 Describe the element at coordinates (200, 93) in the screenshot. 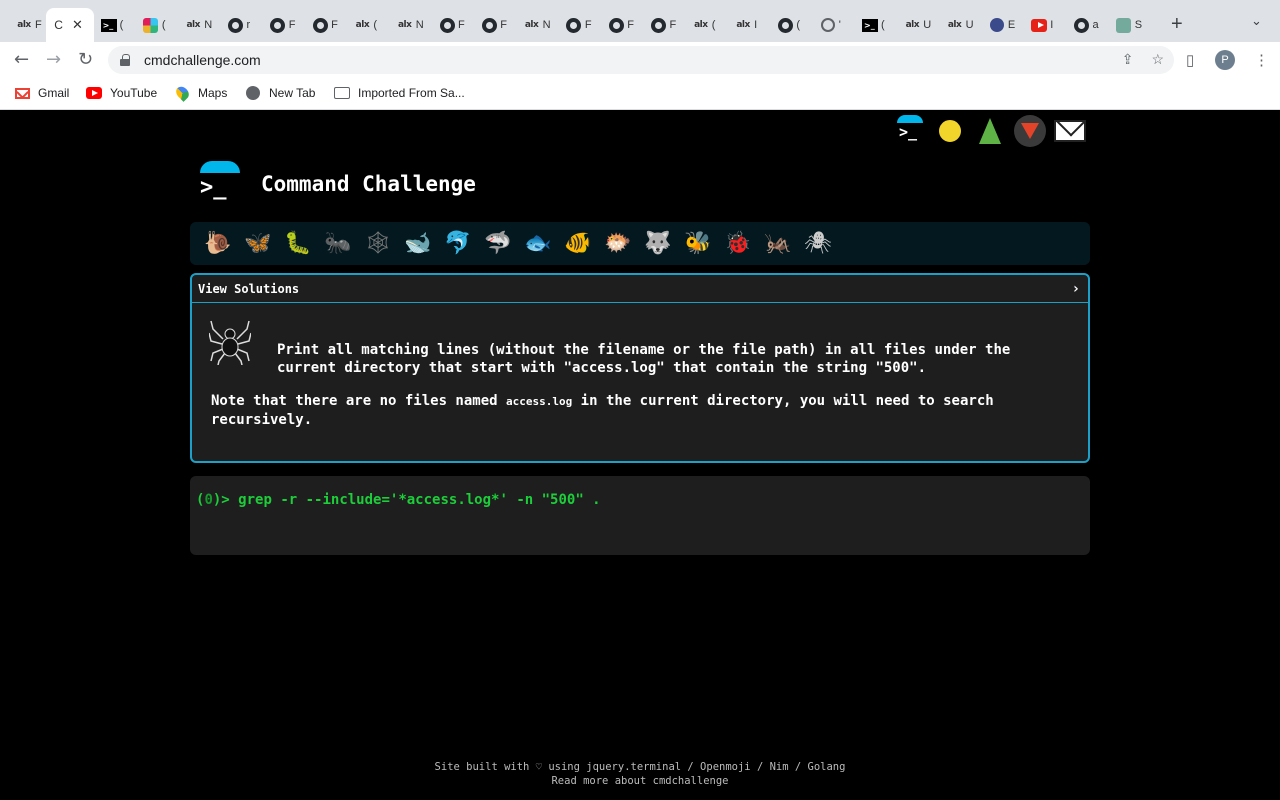

I see `bookmark-maps: Maps` at that location.